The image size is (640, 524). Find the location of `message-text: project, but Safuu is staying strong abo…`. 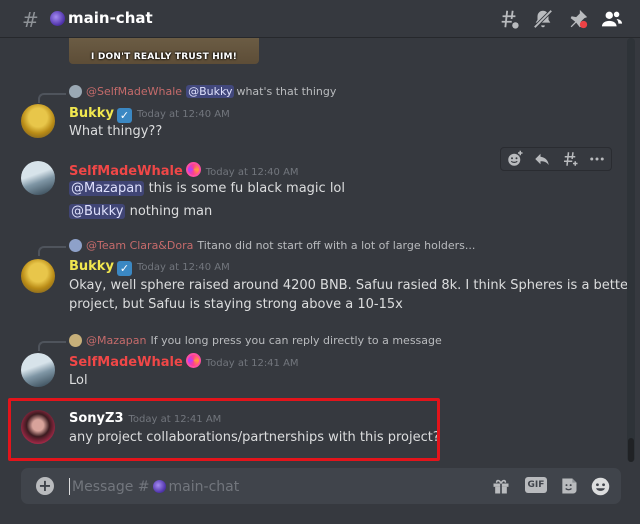

message-text: project, but Safuu is staying strong abo… is located at coordinates (236, 304).